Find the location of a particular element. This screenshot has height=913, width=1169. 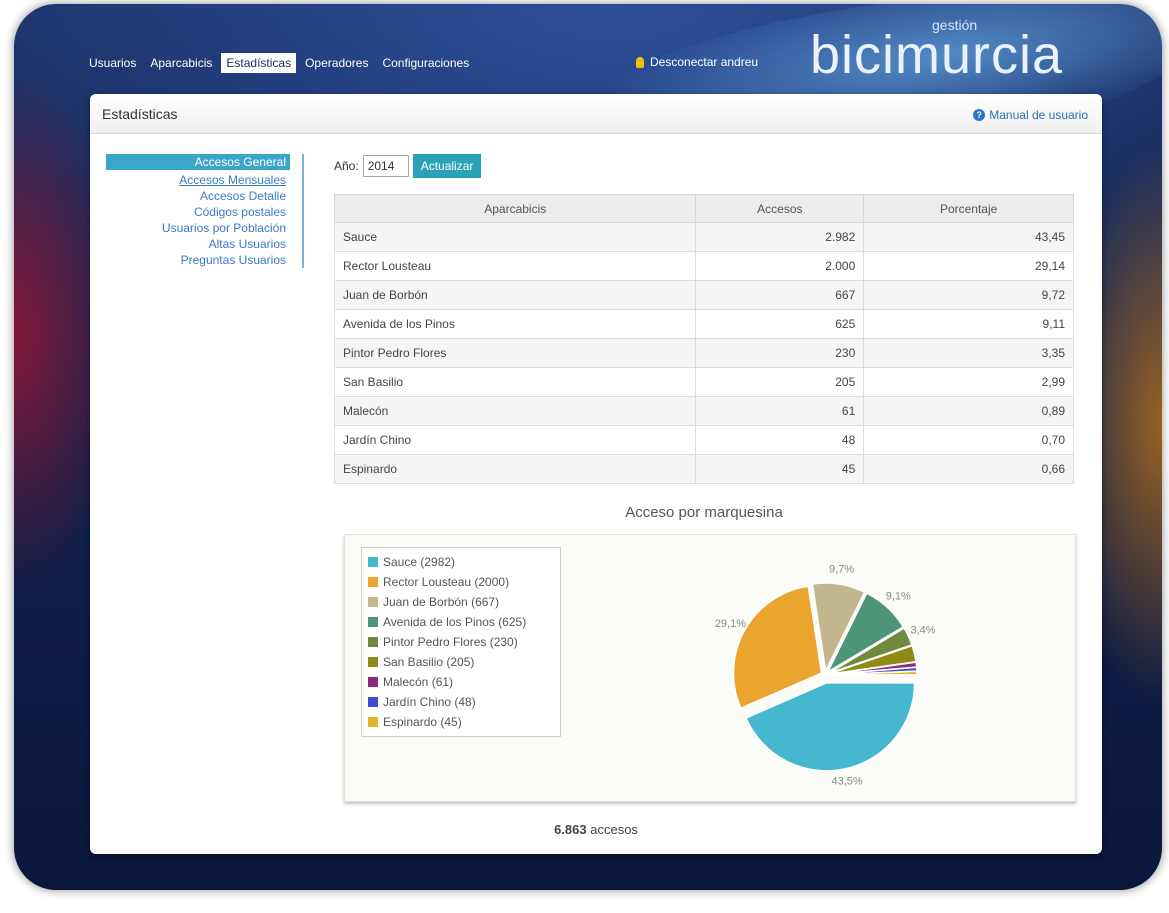

table-row: Pintor Pedro Flores 230 3,35 is located at coordinates (703, 353).